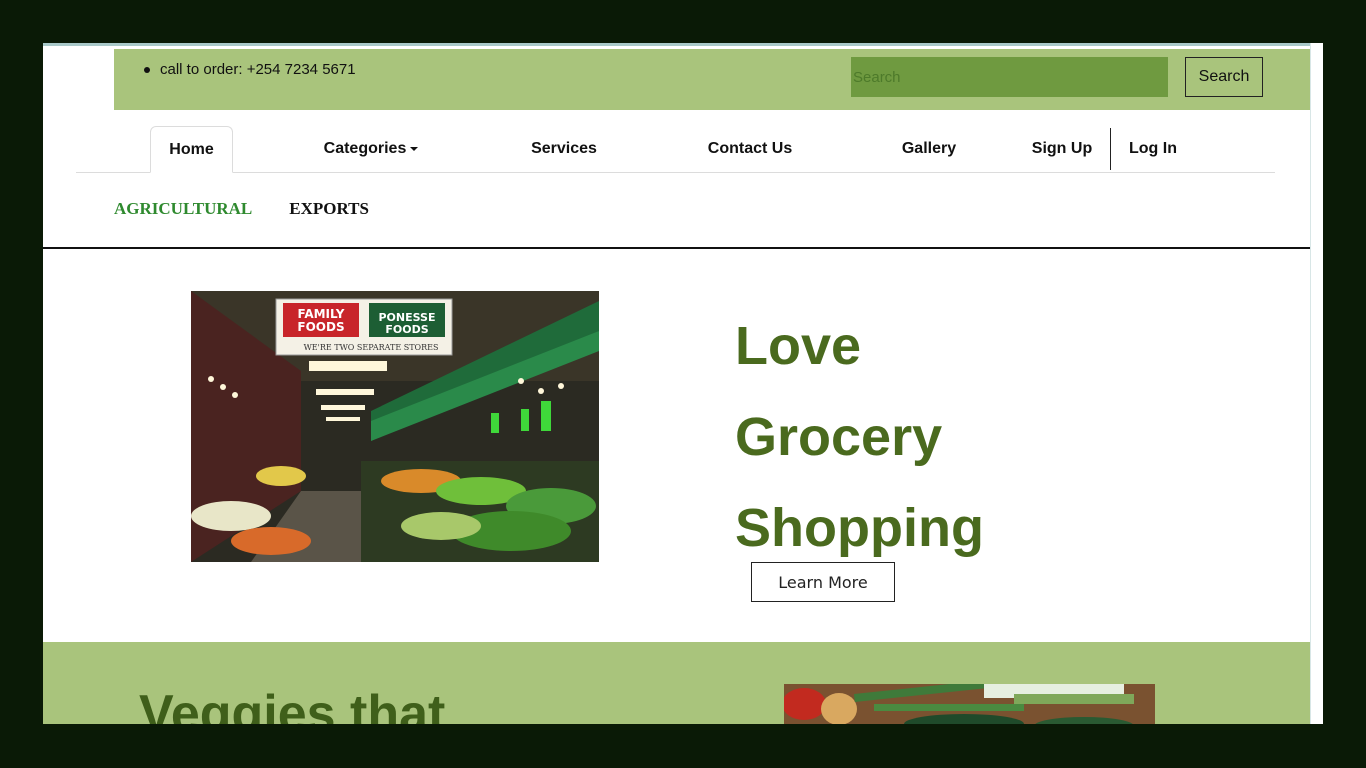 Image resolution: width=1366 pixels, height=768 pixels. I want to click on learn-more-button: Learn More, so click(823, 582).